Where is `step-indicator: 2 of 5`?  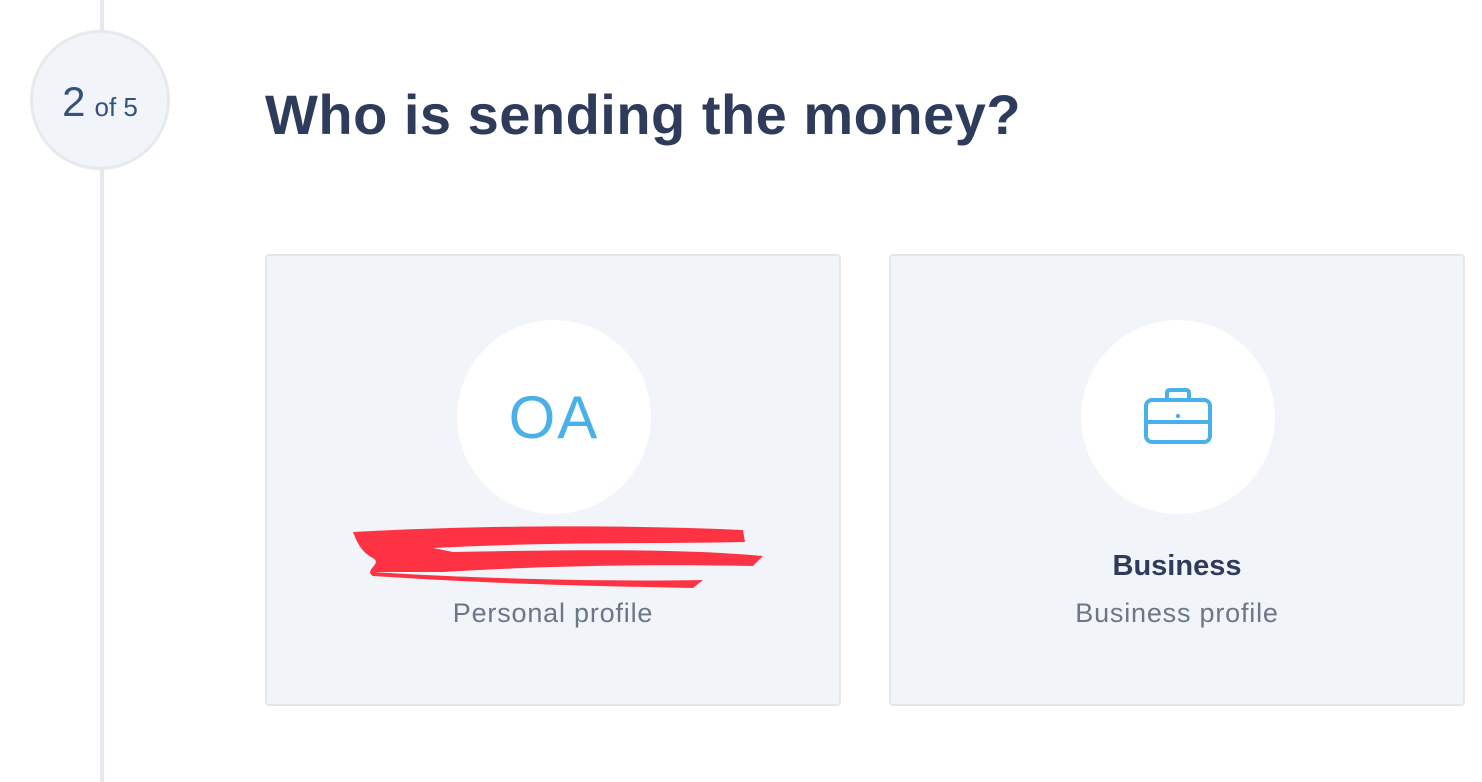
step-indicator: 2 of 5 is located at coordinates (100, 100).